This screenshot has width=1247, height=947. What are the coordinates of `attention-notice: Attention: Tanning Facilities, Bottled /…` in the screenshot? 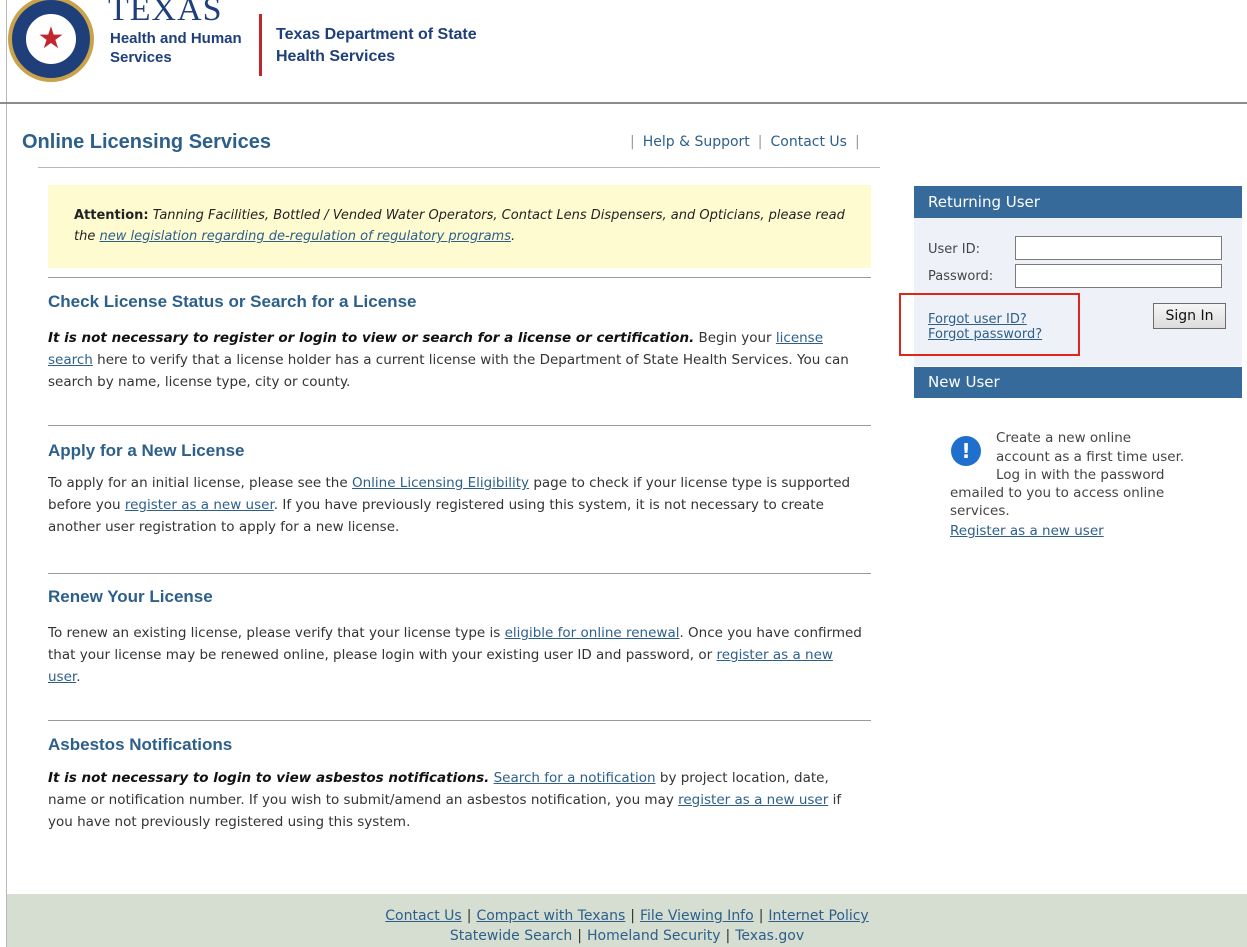 It's located at (459, 226).